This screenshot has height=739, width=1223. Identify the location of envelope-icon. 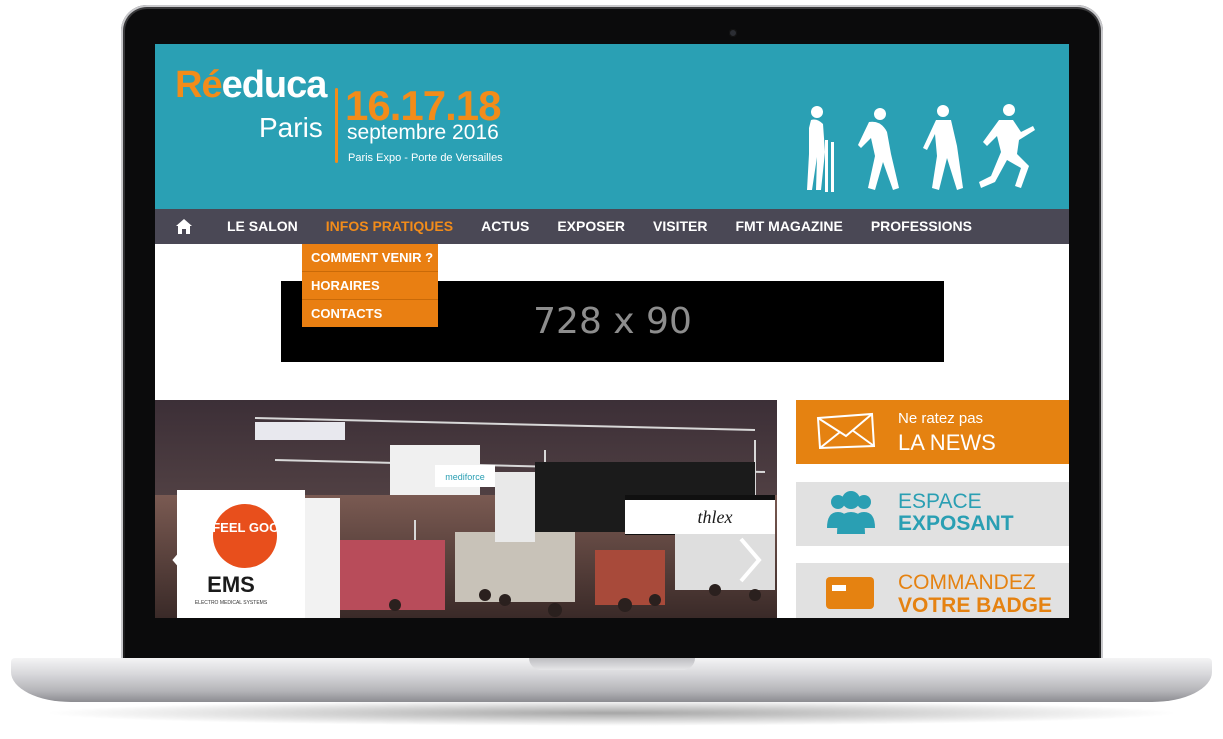
(846, 431).